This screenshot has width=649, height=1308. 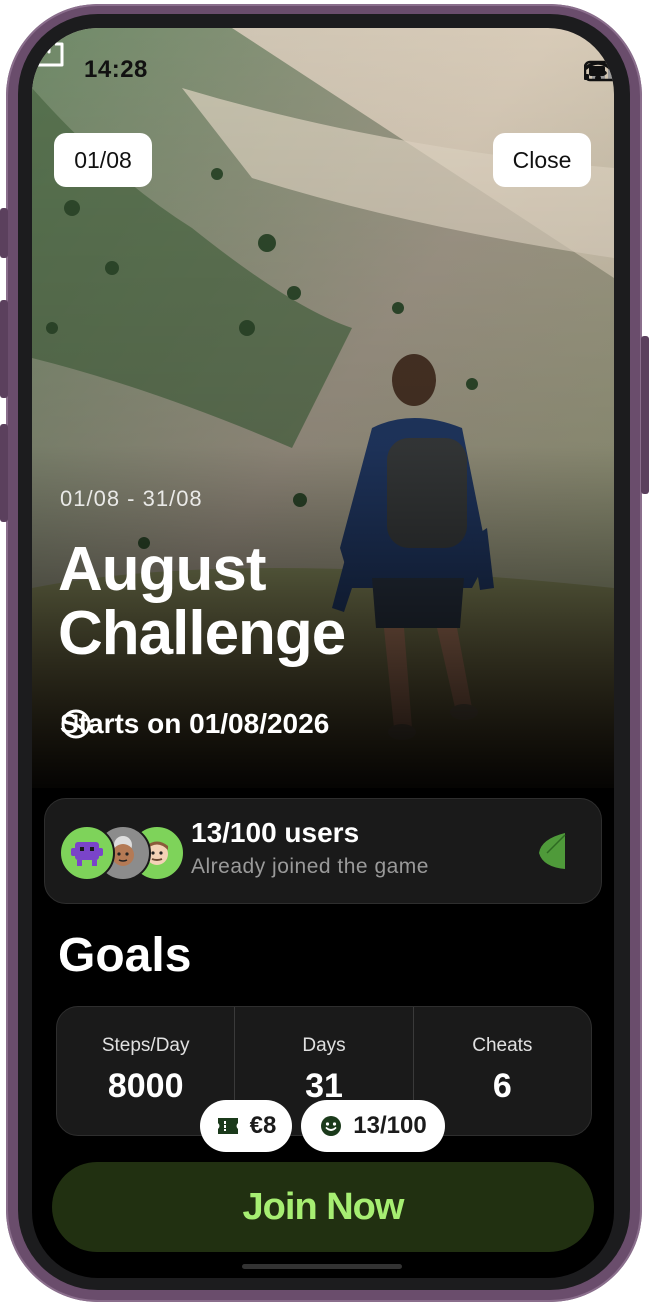 What do you see at coordinates (322, 1266) in the screenshot?
I see `home-indicator` at bounding box center [322, 1266].